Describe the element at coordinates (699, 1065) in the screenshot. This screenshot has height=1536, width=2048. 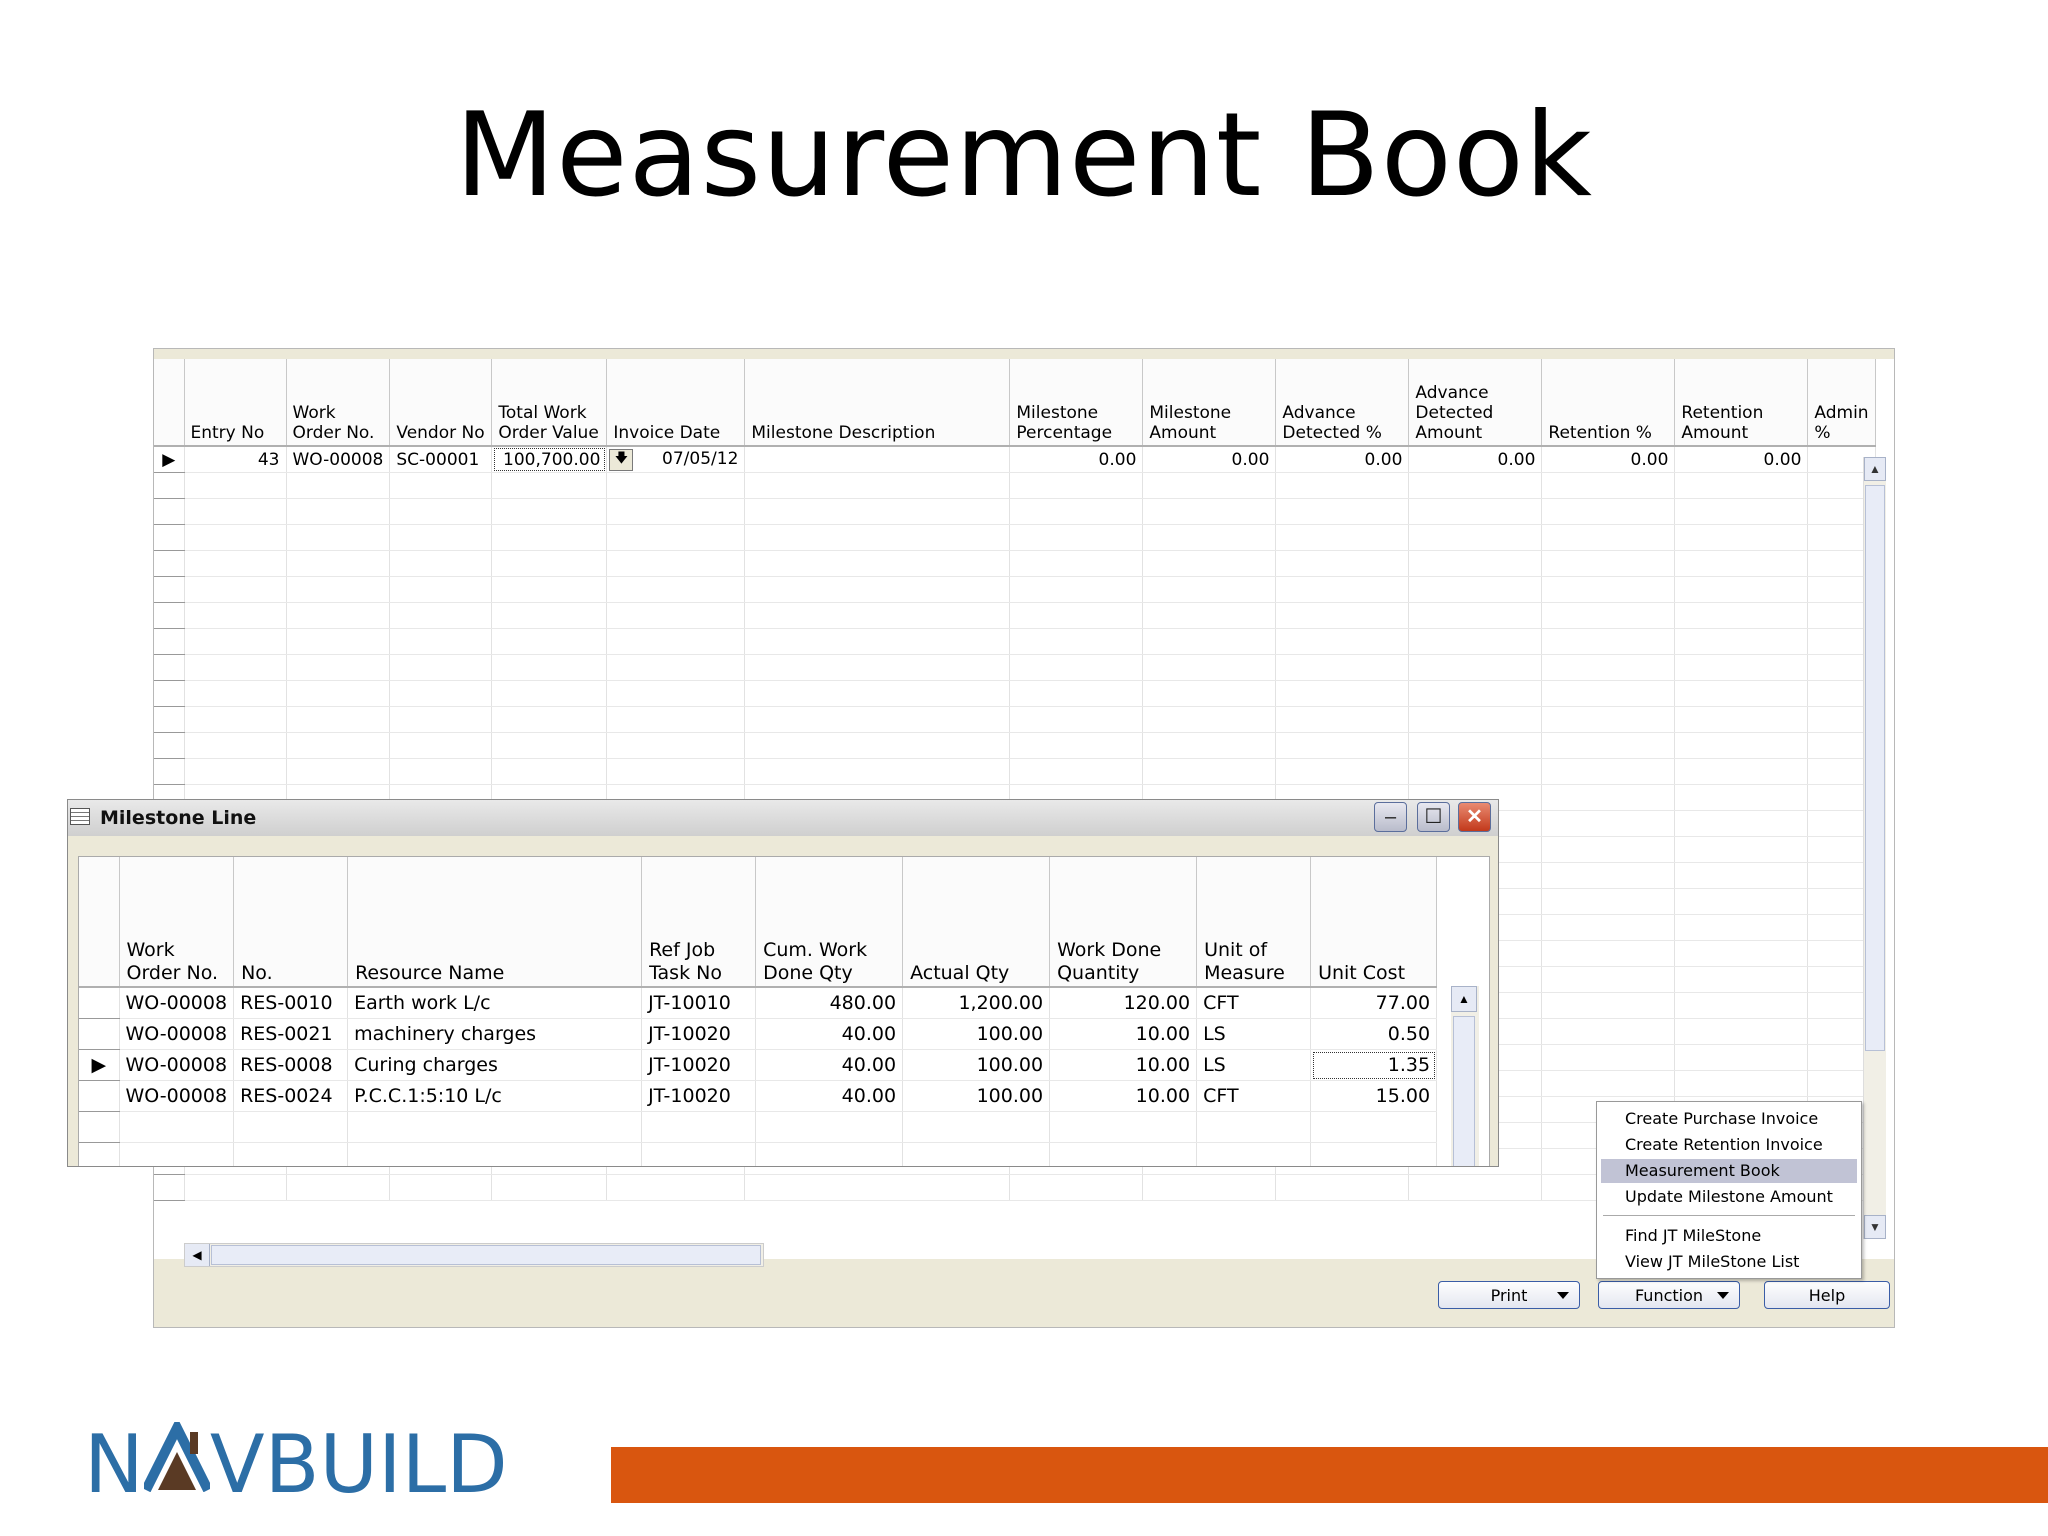
I see `ref-job-task-no-cell: JT-10020` at that location.